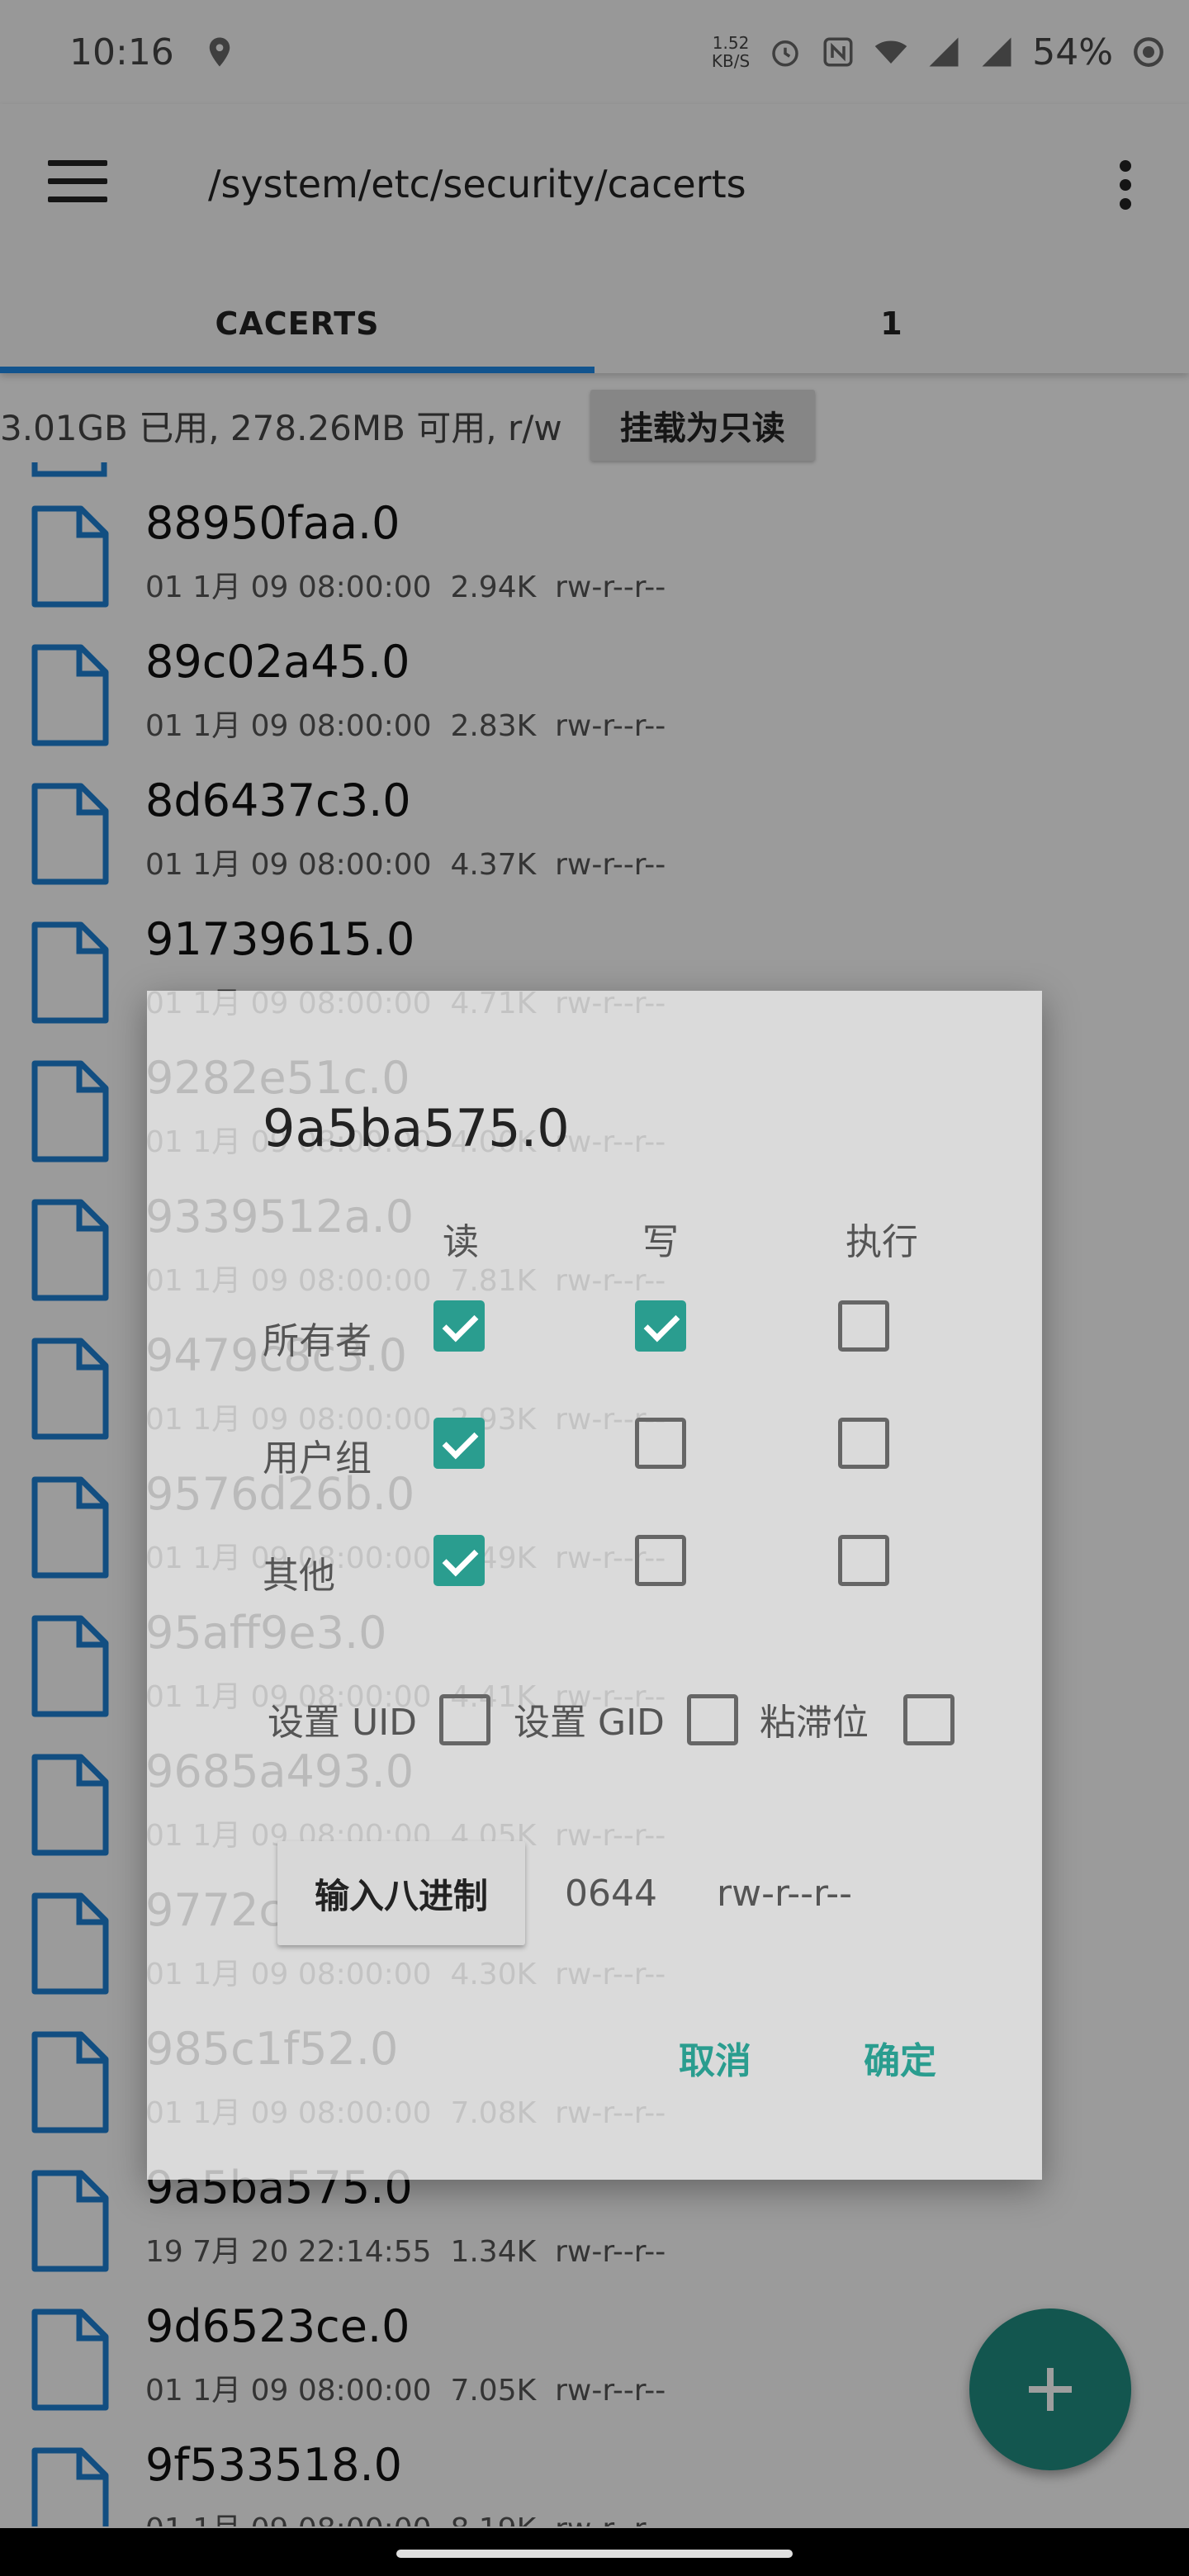  What do you see at coordinates (660, 1443) in the screenshot?
I see `group-write-checkbox` at bounding box center [660, 1443].